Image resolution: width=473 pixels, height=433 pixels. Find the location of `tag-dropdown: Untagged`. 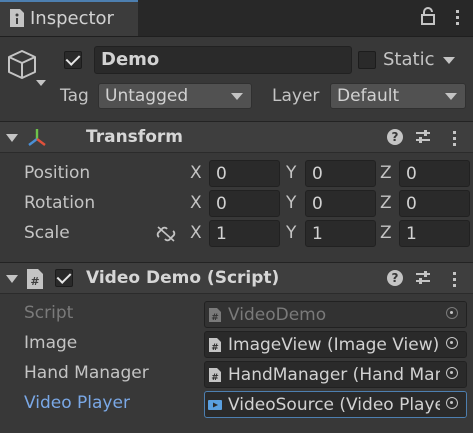

tag-dropdown: Untagged is located at coordinates (175, 96).